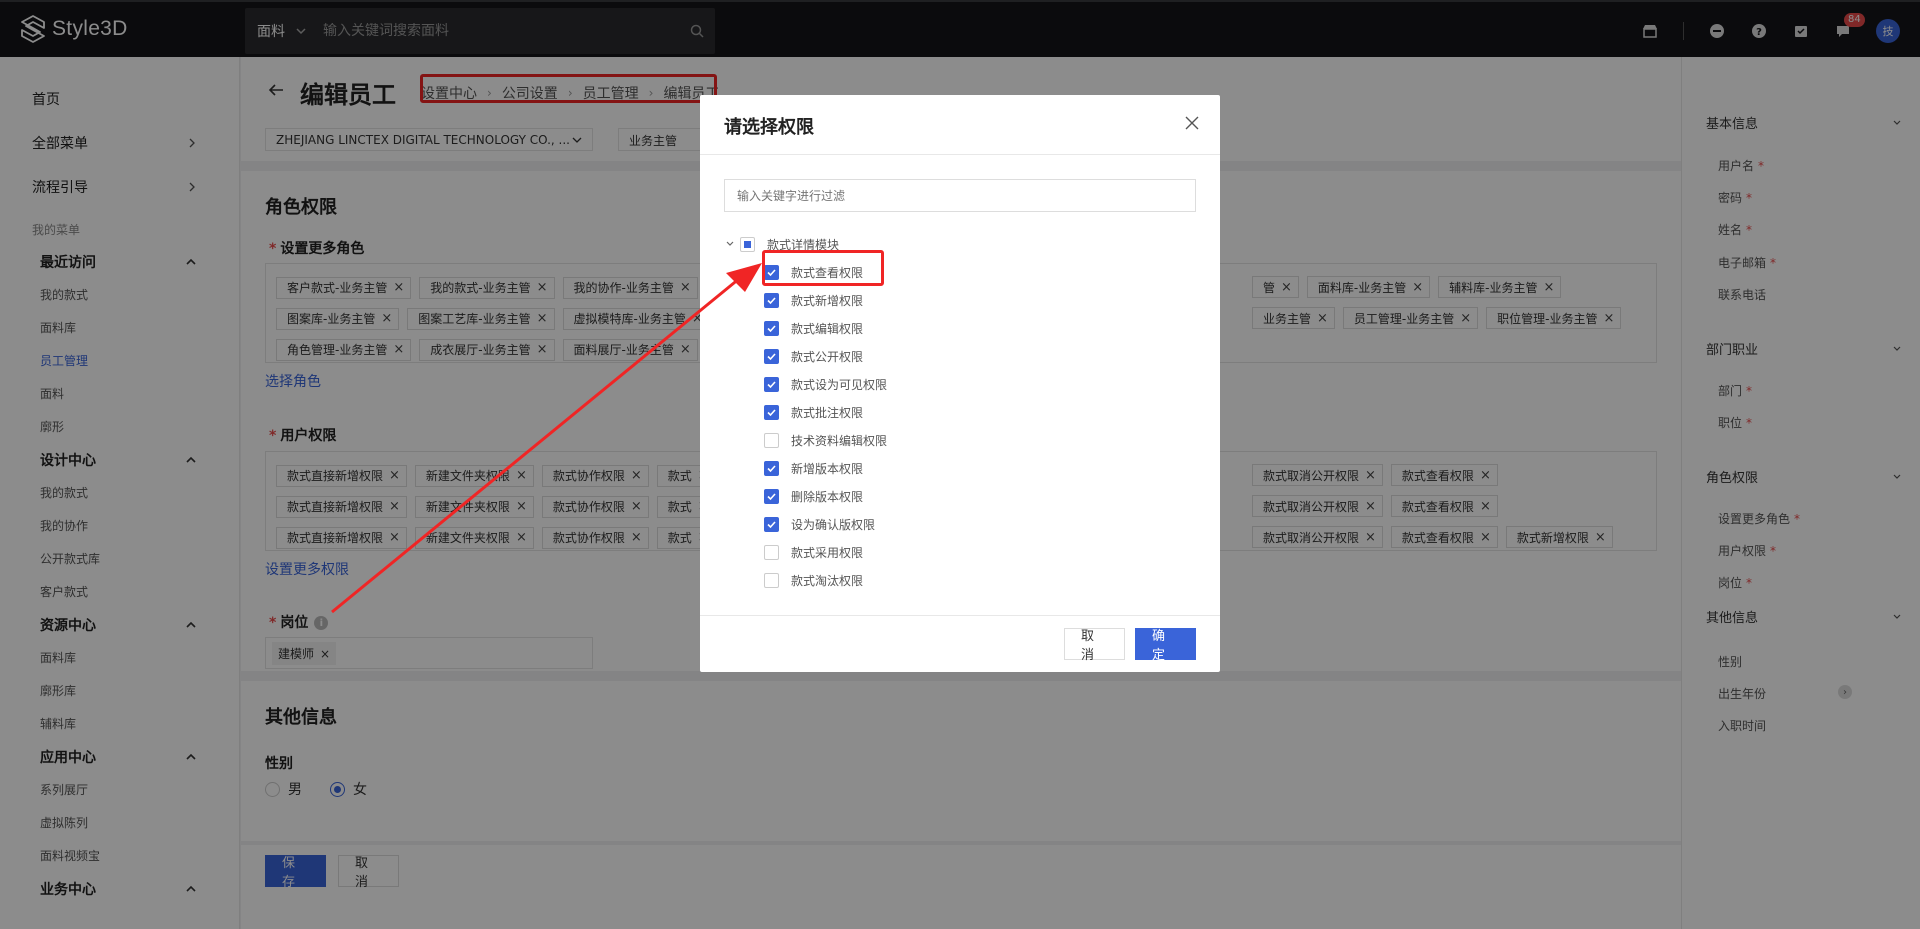 This screenshot has height=929, width=1920. I want to click on permission-label: 技术资料编辑权限, so click(839, 440).